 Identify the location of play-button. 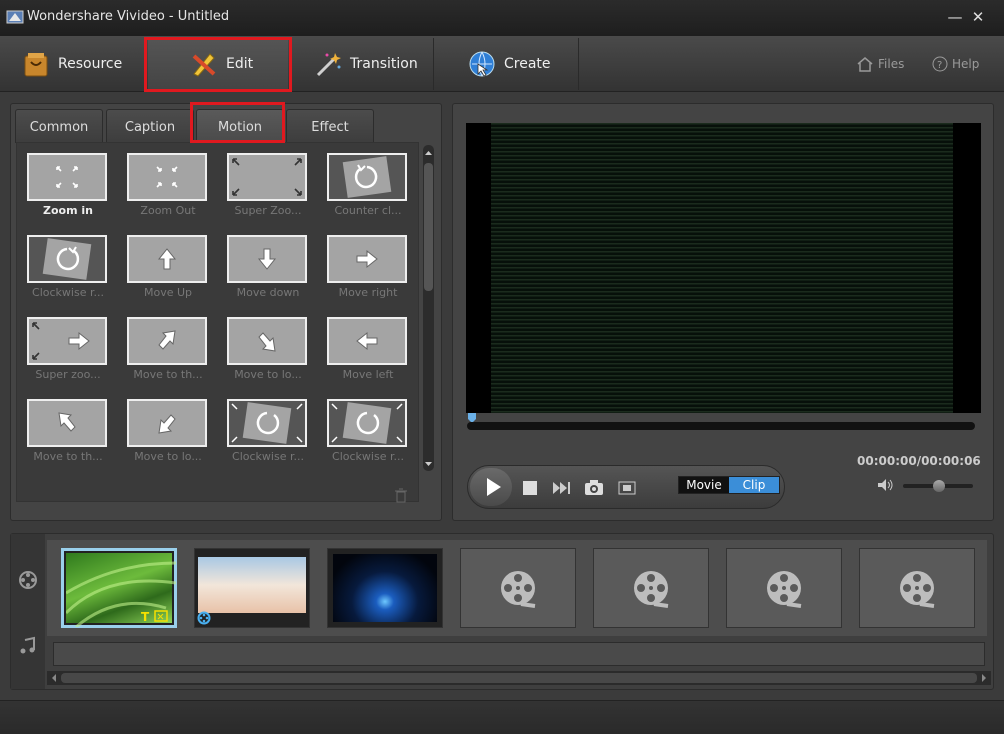
(491, 487).